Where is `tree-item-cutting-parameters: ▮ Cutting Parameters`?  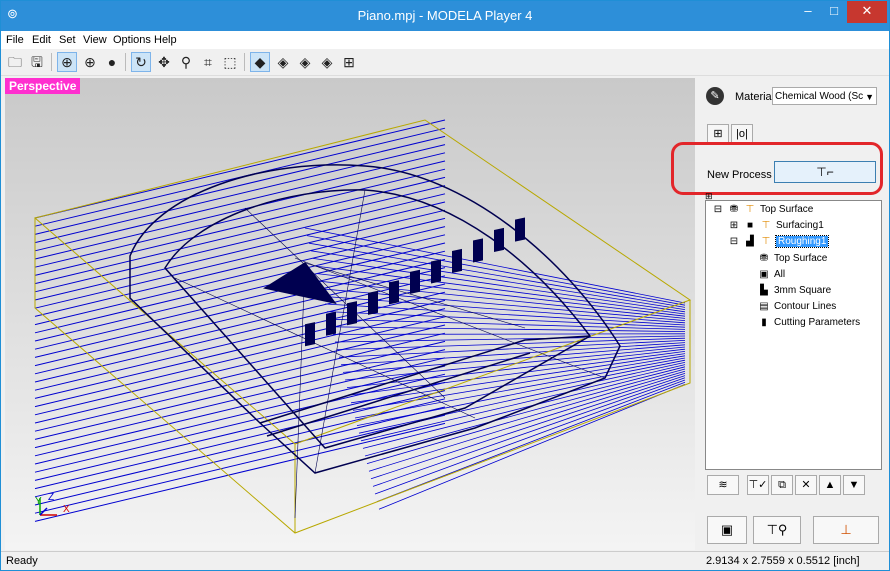 tree-item-cutting-parameters: ▮ Cutting Parameters is located at coordinates (809, 322).